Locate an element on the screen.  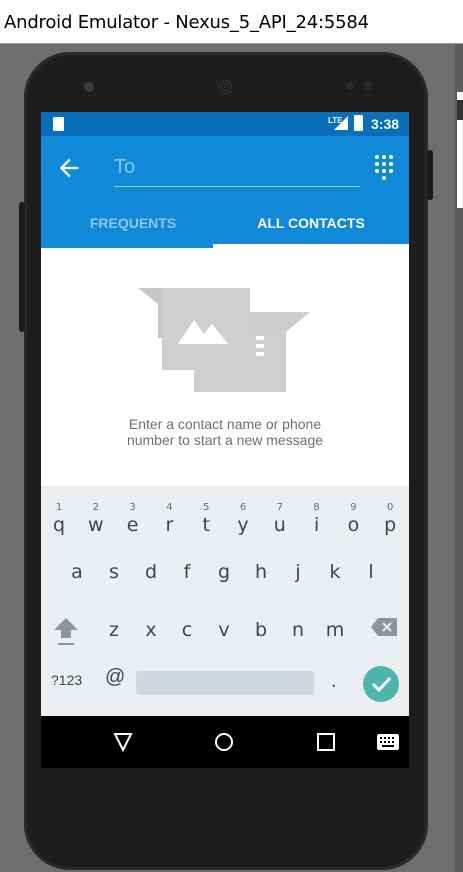
tab-indicator is located at coordinates (311, 246).